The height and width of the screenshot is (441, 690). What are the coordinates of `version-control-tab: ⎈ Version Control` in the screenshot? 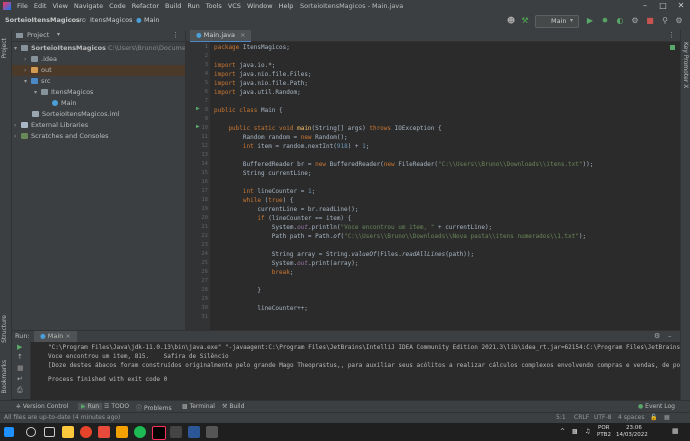 It's located at (42, 407).